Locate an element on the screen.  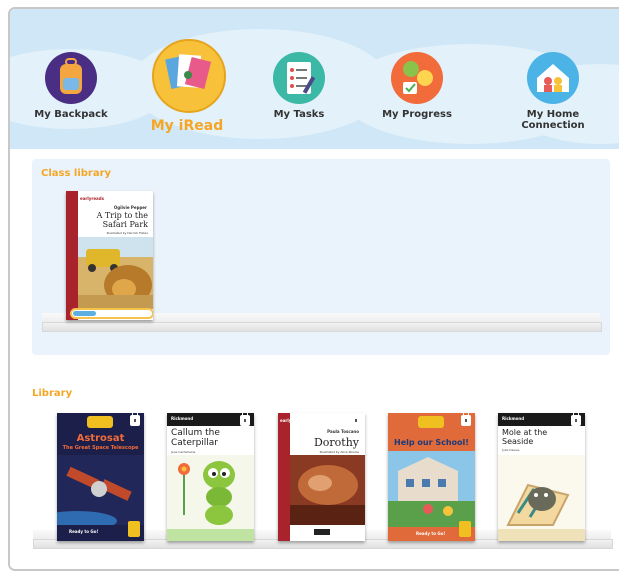
book-title: Astrosat is located at coordinates (100, 438).